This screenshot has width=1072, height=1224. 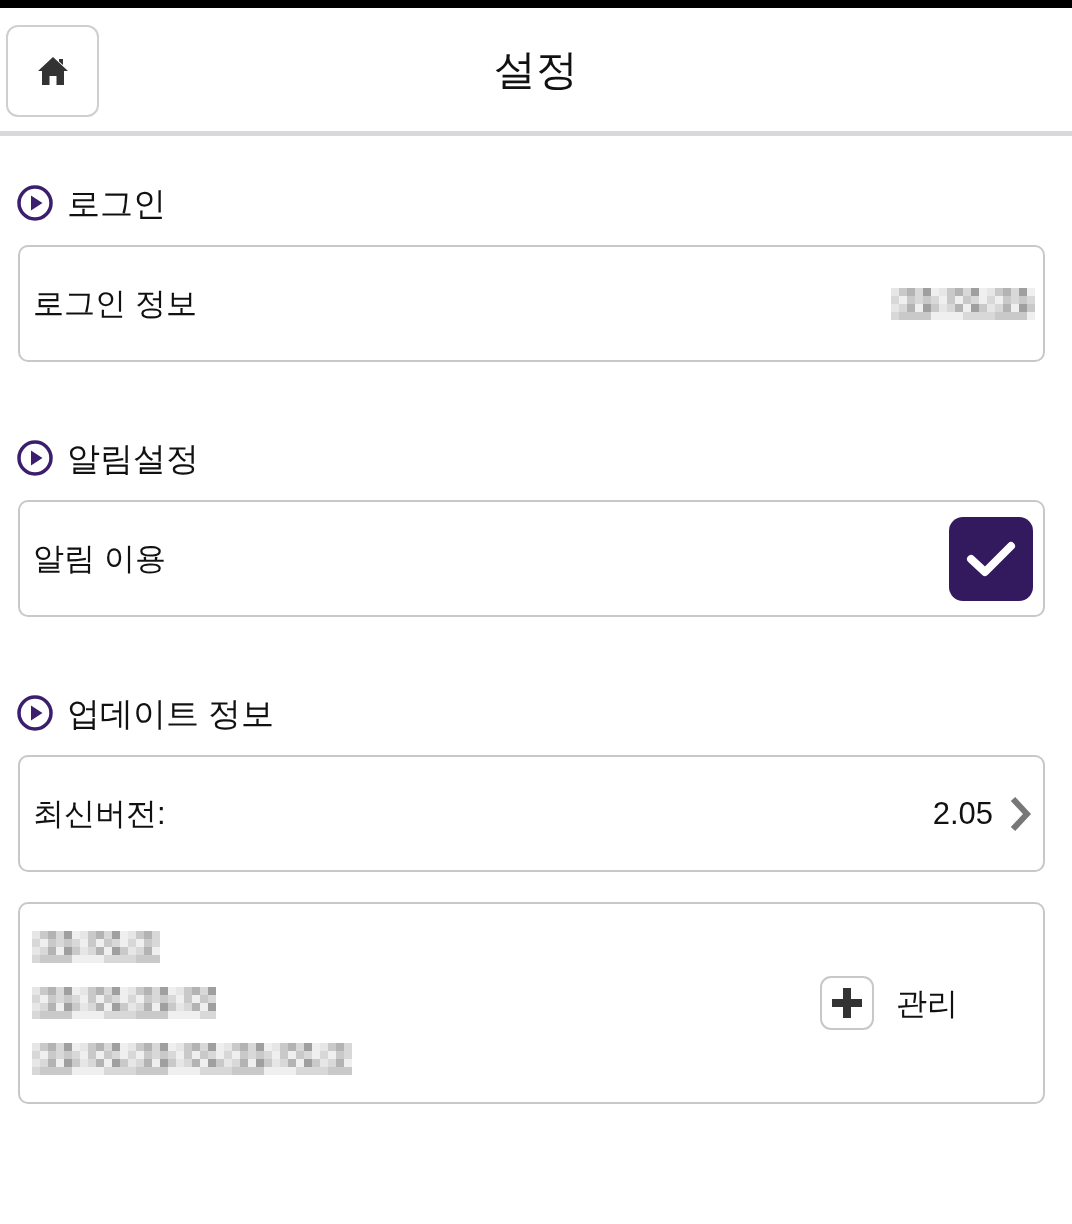 I want to click on home-button, so click(x=52, y=70).